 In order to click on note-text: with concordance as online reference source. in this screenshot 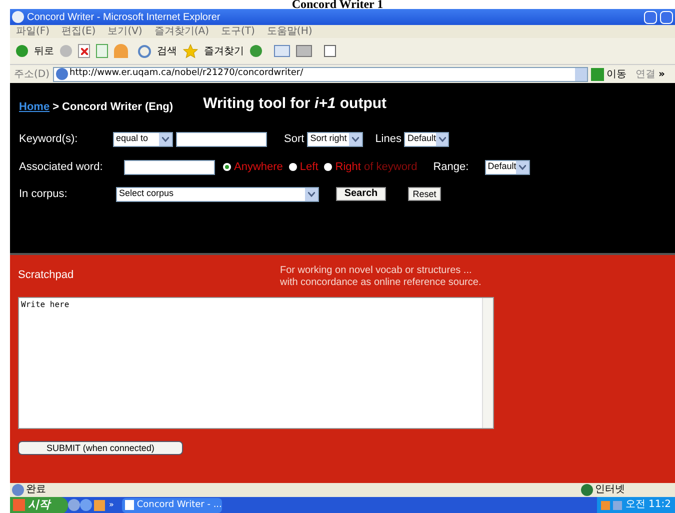, I will do `click(381, 283)`.